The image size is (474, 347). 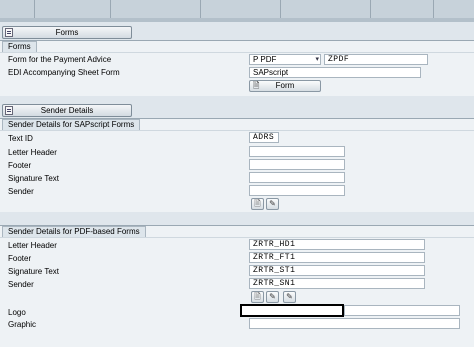 I want to click on sapscript-signature-input, so click(x=297, y=177).